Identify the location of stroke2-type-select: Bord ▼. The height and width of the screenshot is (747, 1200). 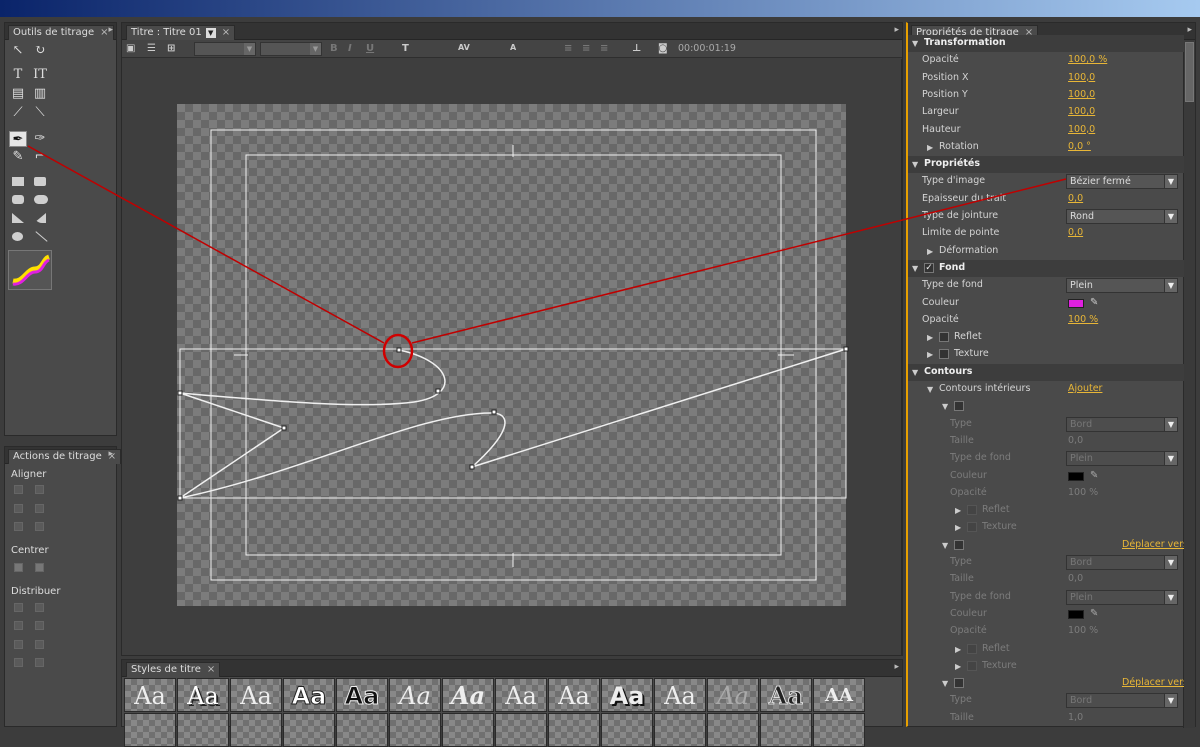
(1122, 562).